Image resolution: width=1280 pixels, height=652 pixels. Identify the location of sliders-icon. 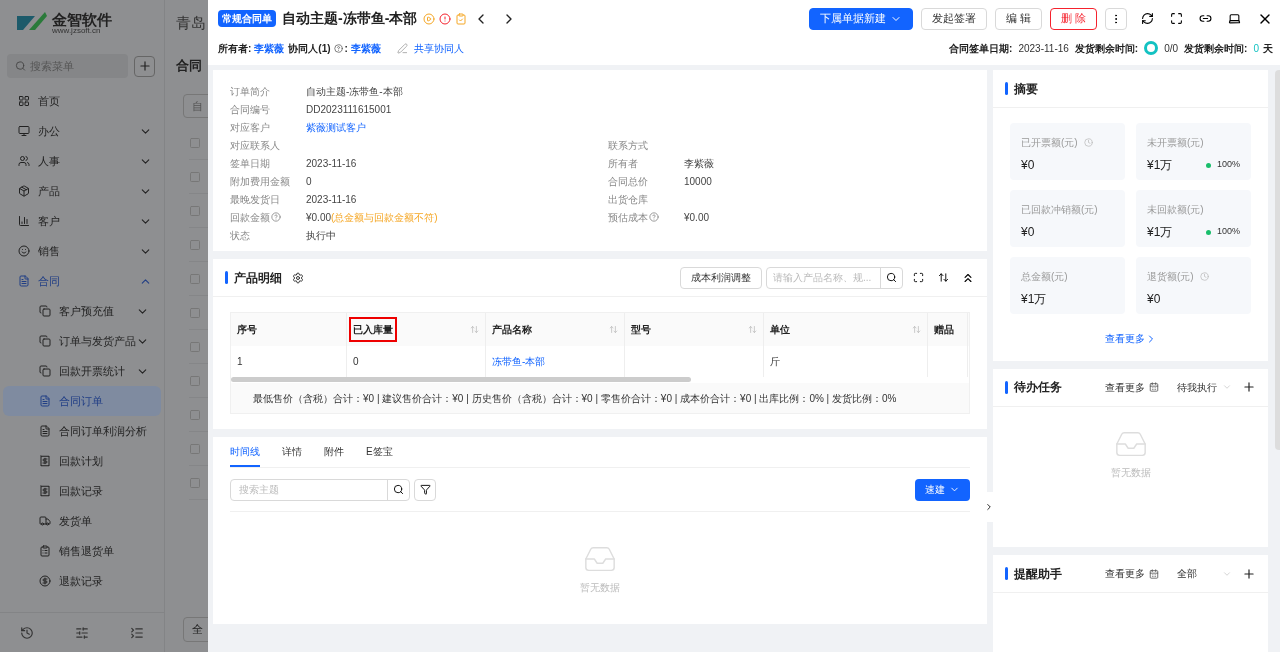
(82, 632).